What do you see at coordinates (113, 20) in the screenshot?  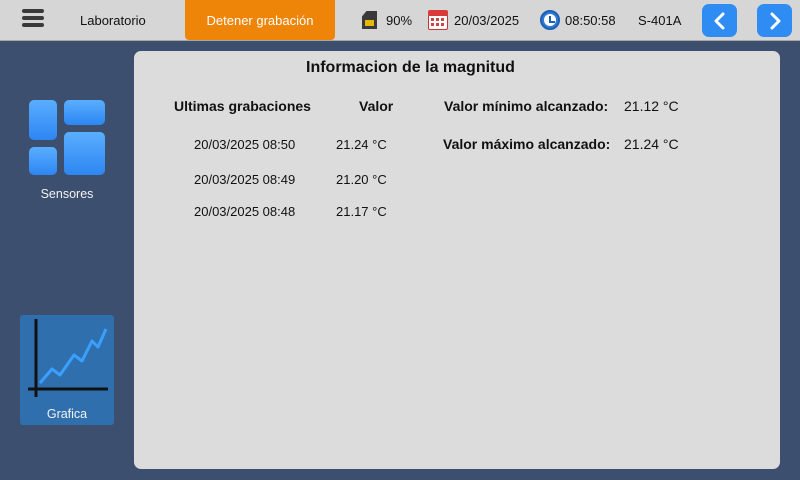 I see `location-label: Laboratorio` at bounding box center [113, 20].